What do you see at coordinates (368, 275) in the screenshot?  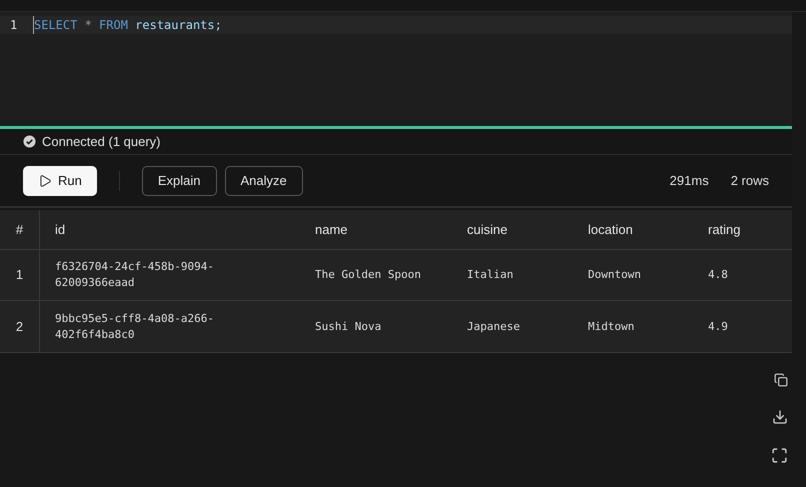 I see `table-cell: The Golden Spoon` at bounding box center [368, 275].